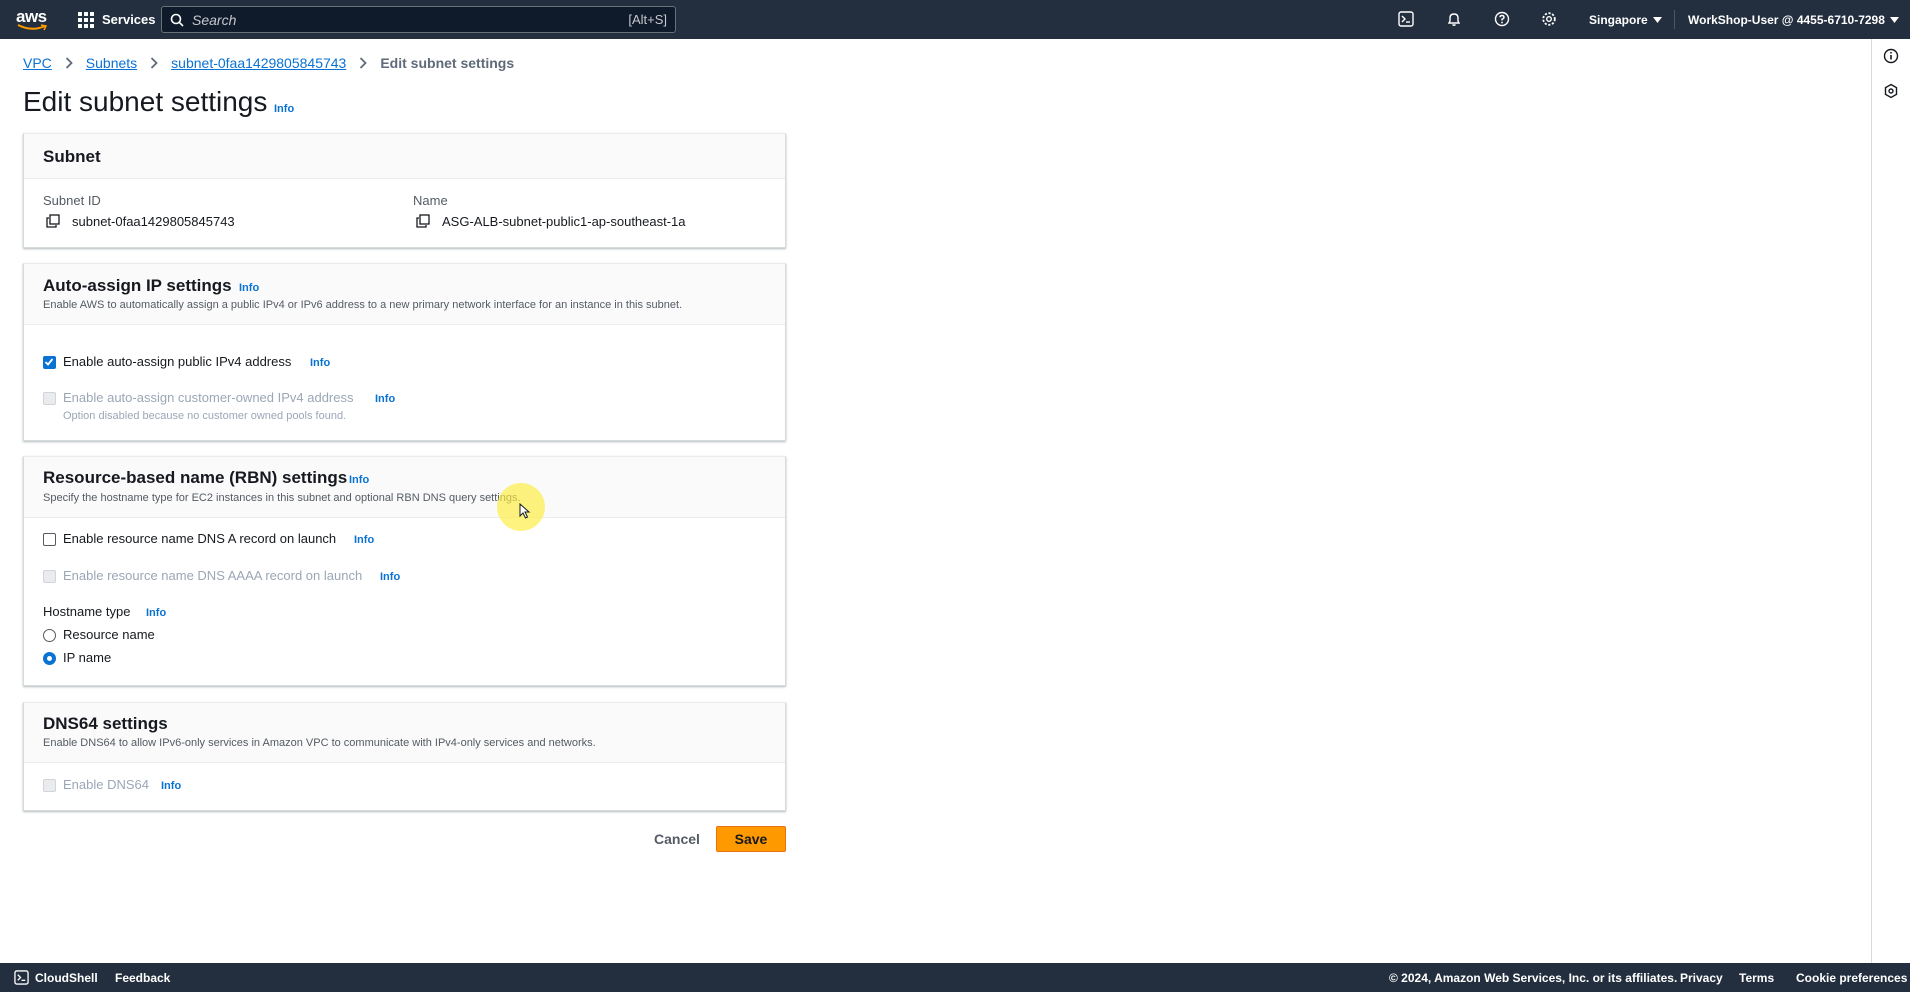  What do you see at coordinates (390, 577) in the screenshot?
I see `dns-aaaa-record-info-link: Info` at bounding box center [390, 577].